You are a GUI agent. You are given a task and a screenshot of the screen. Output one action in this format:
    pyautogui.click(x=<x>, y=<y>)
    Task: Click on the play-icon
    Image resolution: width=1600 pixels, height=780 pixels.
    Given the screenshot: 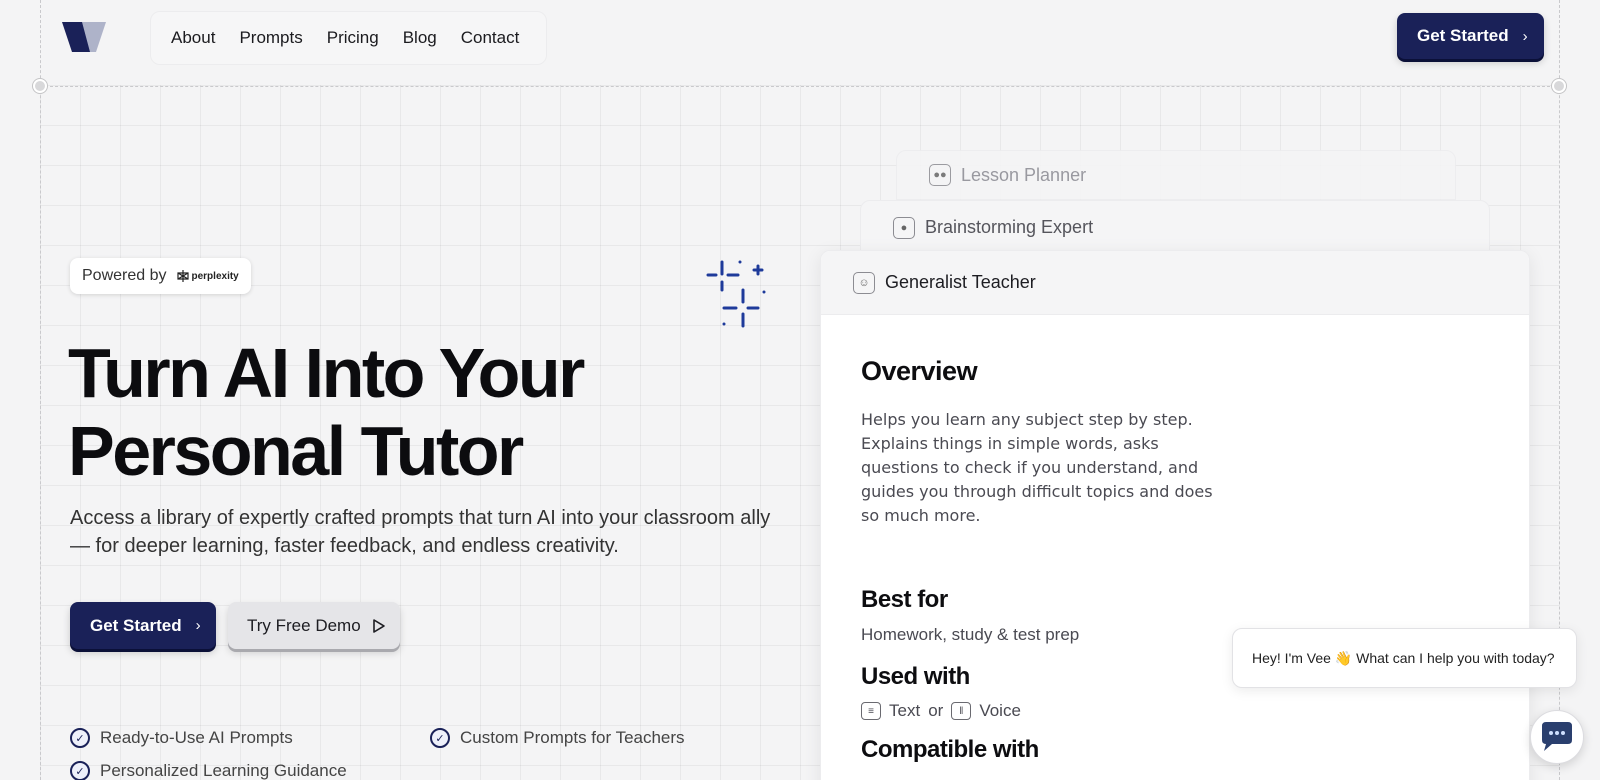 What is the action you would take?
    pyautogui.click(x=378, y=625)
    